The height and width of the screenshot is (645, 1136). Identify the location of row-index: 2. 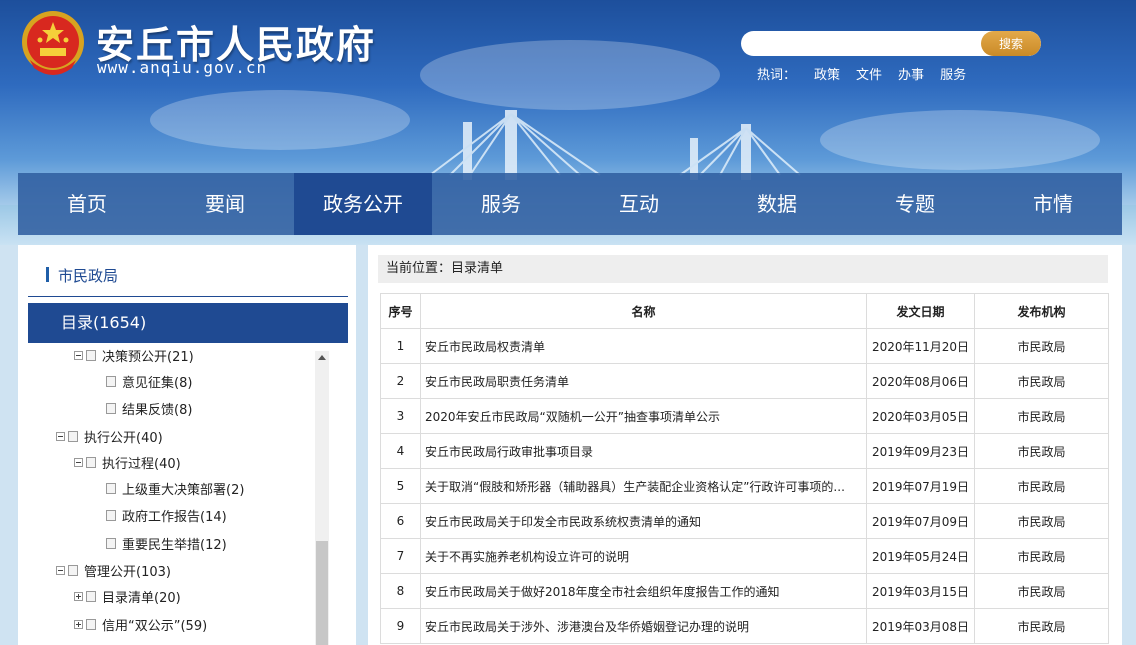
(400, 381).